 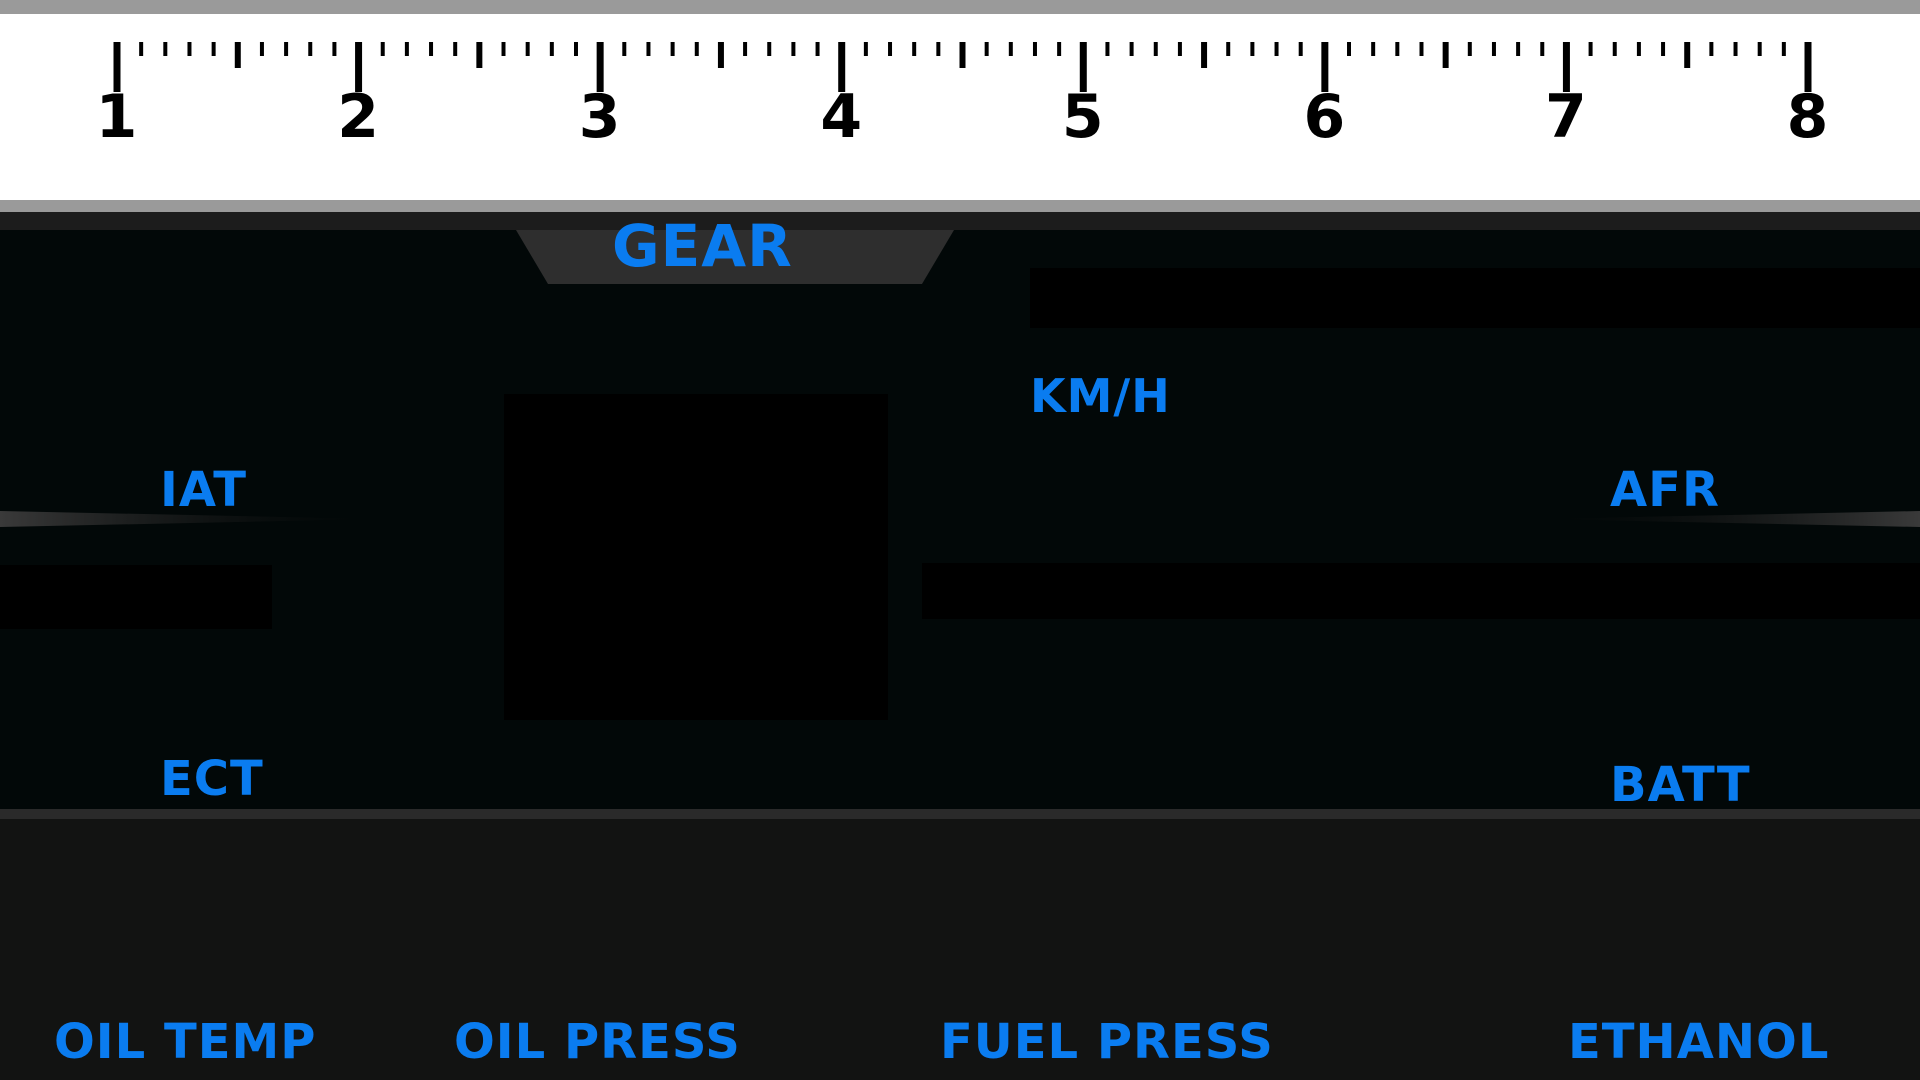 What do you see at coordinates (702, 246) in the screenshot?
I see `gear-label: GEAR` at bounding box center [702, 246].